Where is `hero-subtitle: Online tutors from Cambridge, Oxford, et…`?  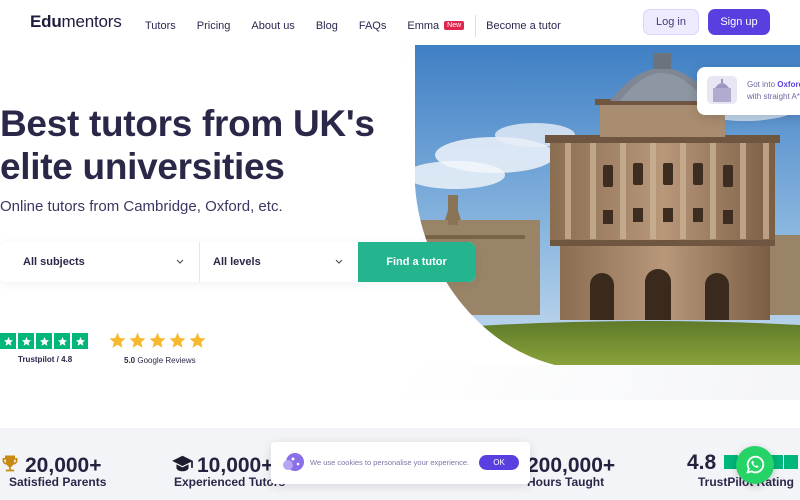
hero-subtitle: Online tutors from Cambridge, Oxford, et… is located at coordinates (141, 206).